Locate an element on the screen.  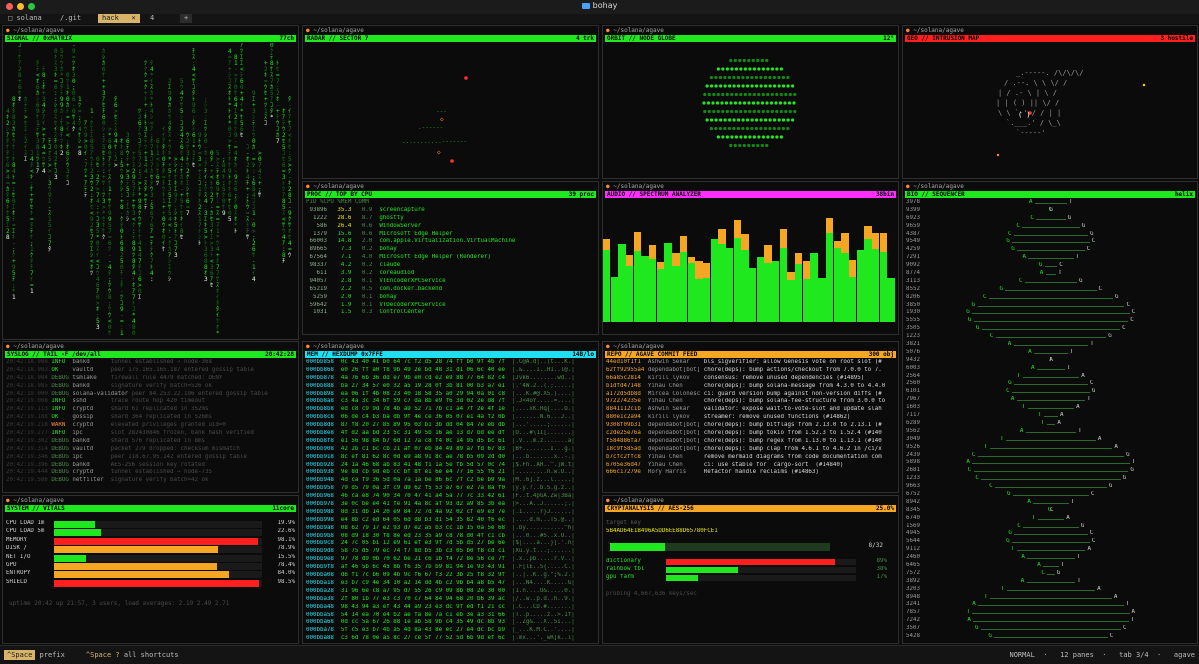
tab-solana: □ solana is located at coordinates (25, 18).